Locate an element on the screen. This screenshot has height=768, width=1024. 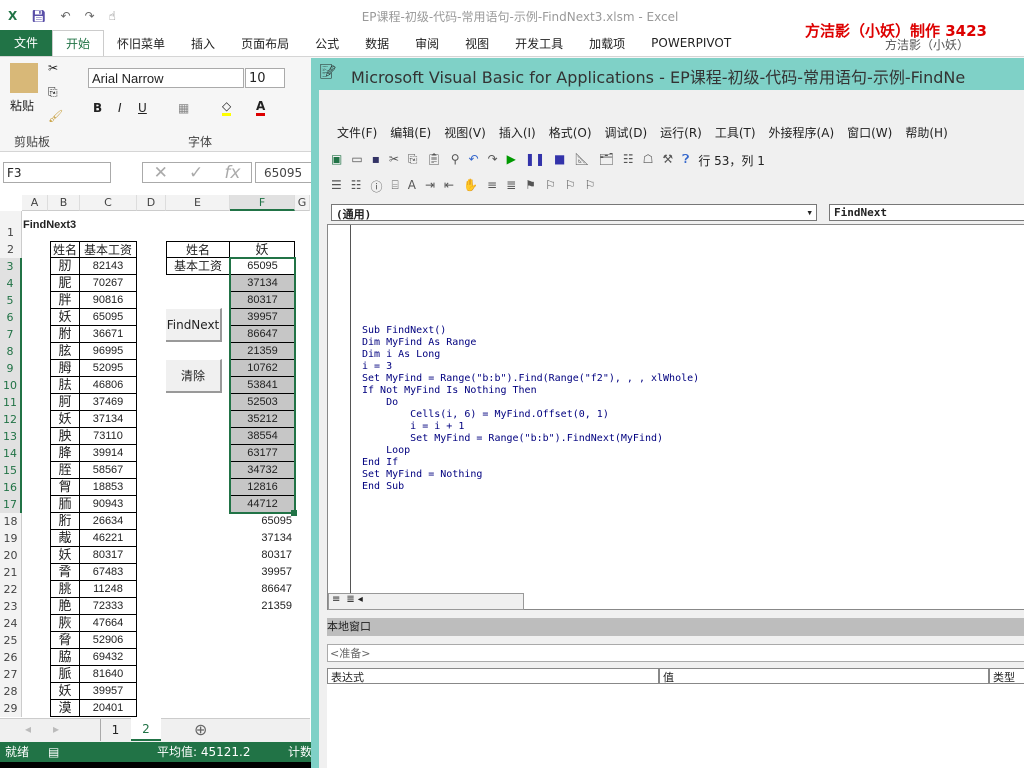
salary-cell: 20401 is located at coordinates (108, 708).